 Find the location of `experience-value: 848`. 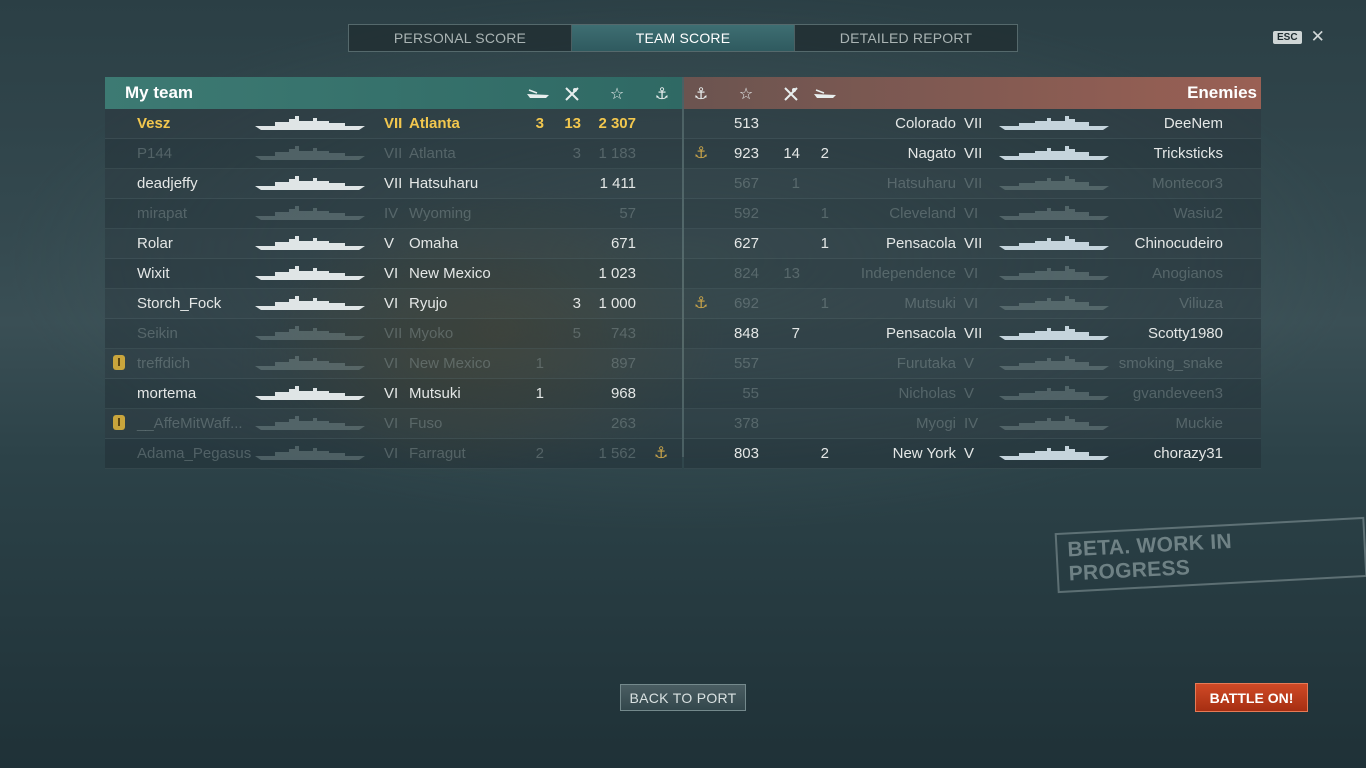

experience-value: 848 is located at coordinates (746, 333).